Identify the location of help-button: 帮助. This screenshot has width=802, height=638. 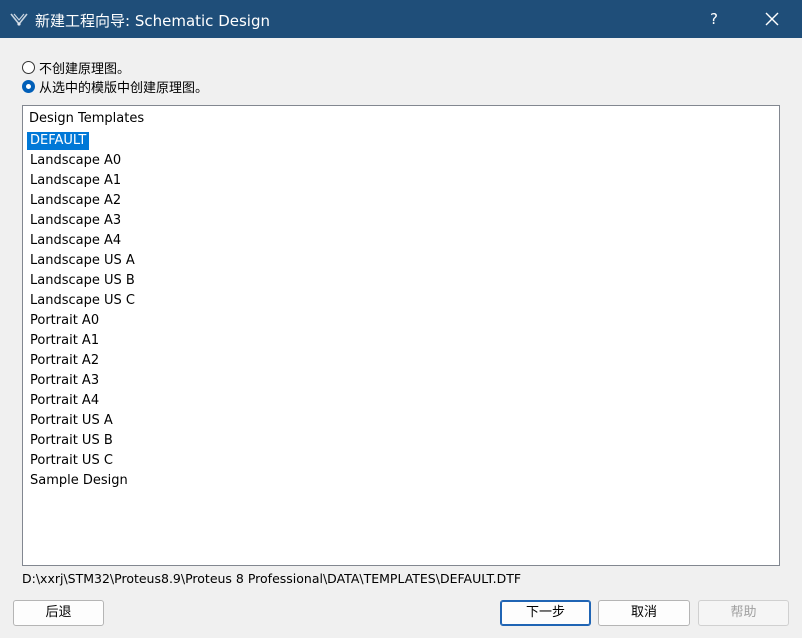
(743, 613).